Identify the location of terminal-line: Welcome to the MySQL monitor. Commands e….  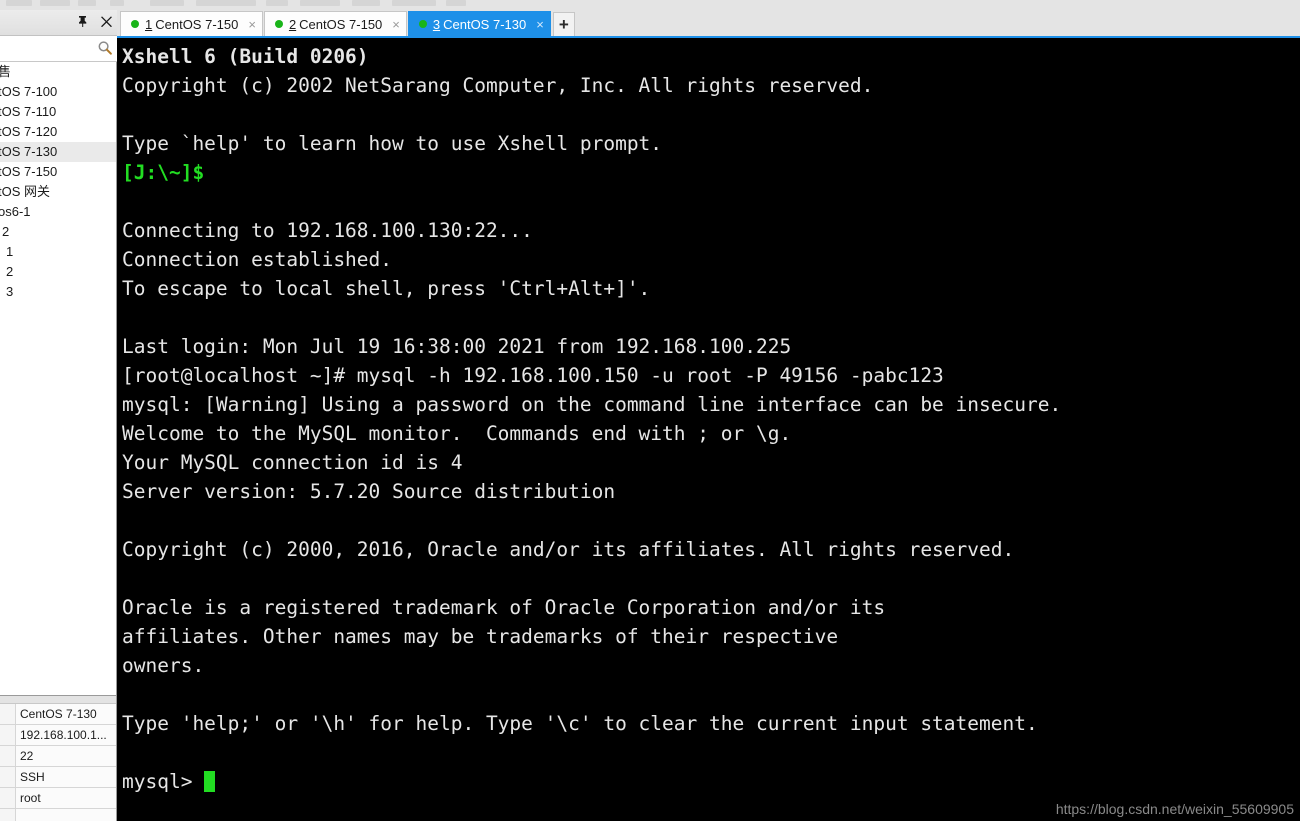
(457, 433).